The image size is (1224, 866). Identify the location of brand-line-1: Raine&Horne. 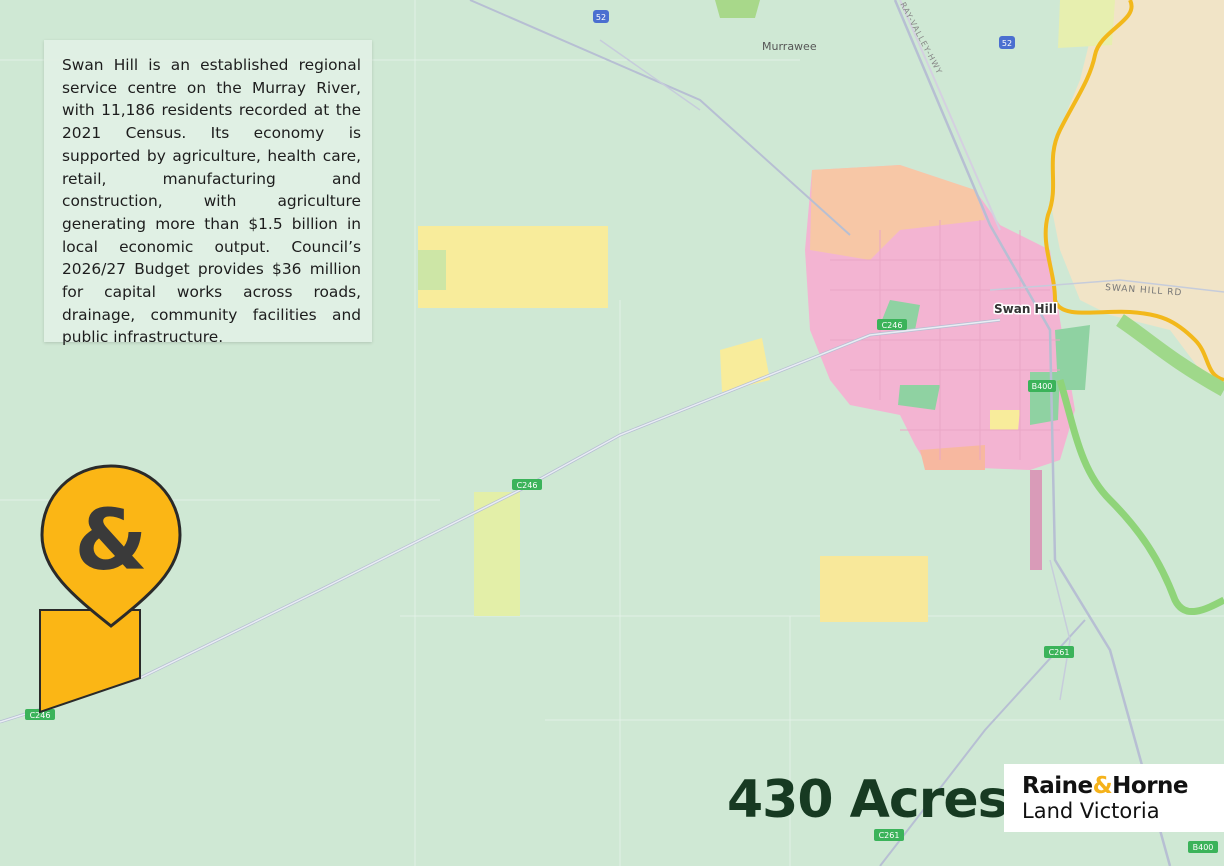
(1105, 786).